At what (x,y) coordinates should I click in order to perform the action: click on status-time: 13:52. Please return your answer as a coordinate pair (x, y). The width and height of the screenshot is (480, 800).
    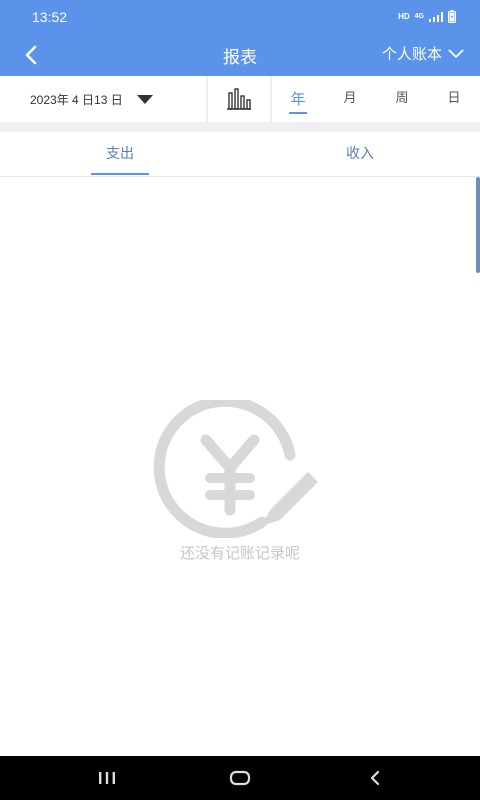
    Looking at the image, I should click on (50, 17).